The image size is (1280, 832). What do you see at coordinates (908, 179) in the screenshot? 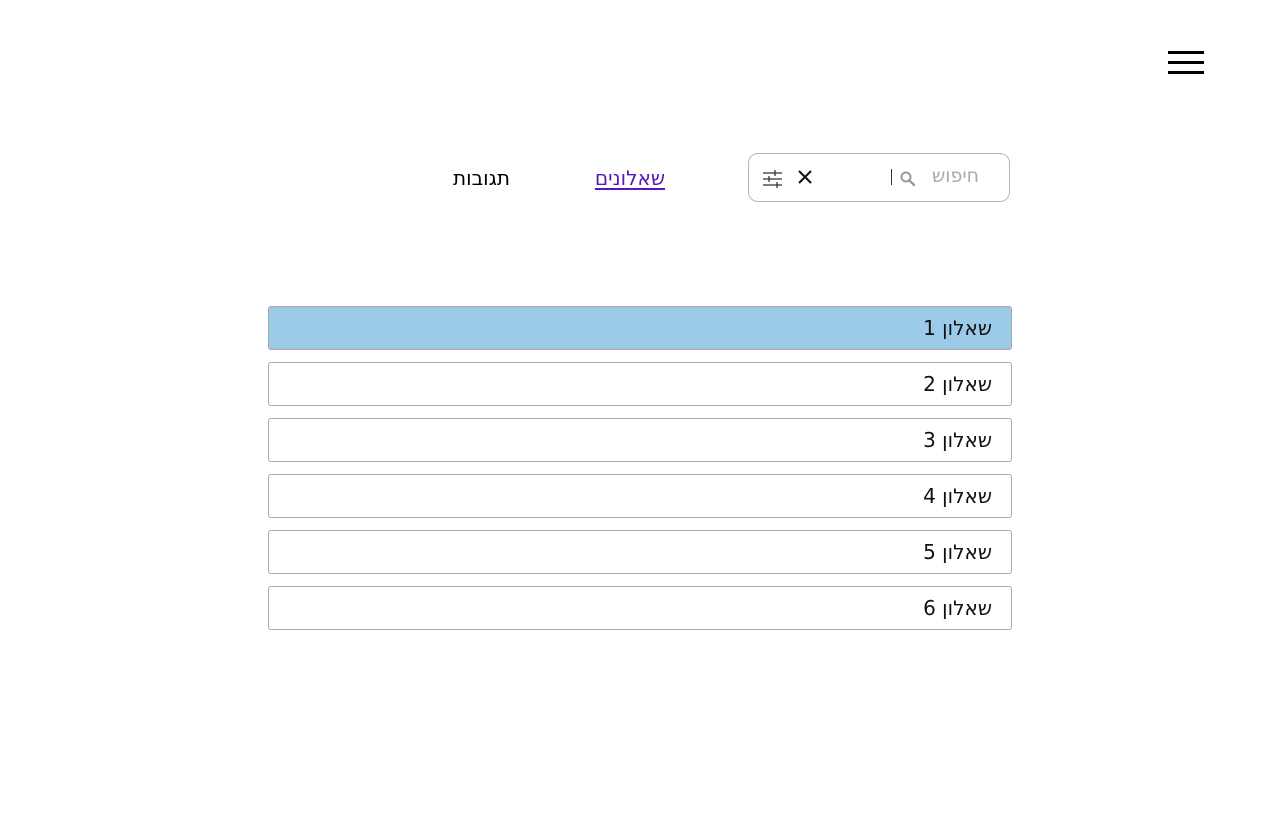
I see `search-icon` at bounding box center [908, 179].